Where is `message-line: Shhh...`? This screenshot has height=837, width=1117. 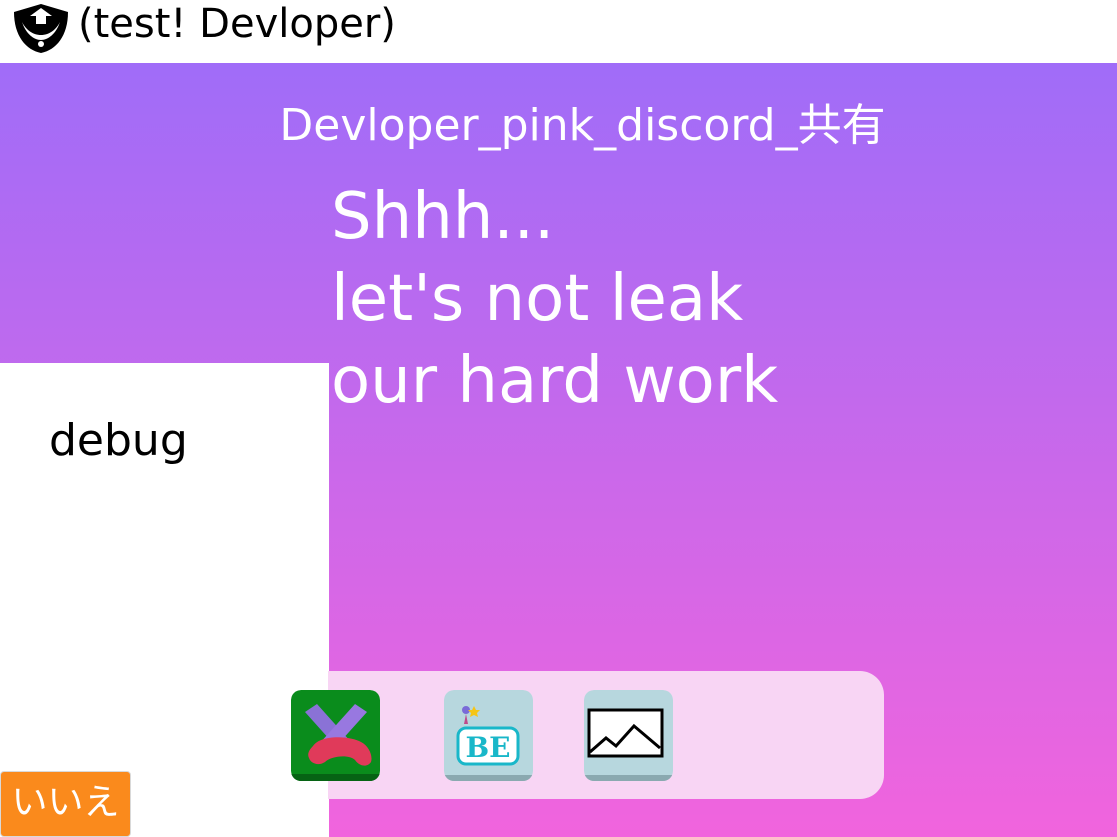
message-line: Shhh... is located at coordinates (443, 217).